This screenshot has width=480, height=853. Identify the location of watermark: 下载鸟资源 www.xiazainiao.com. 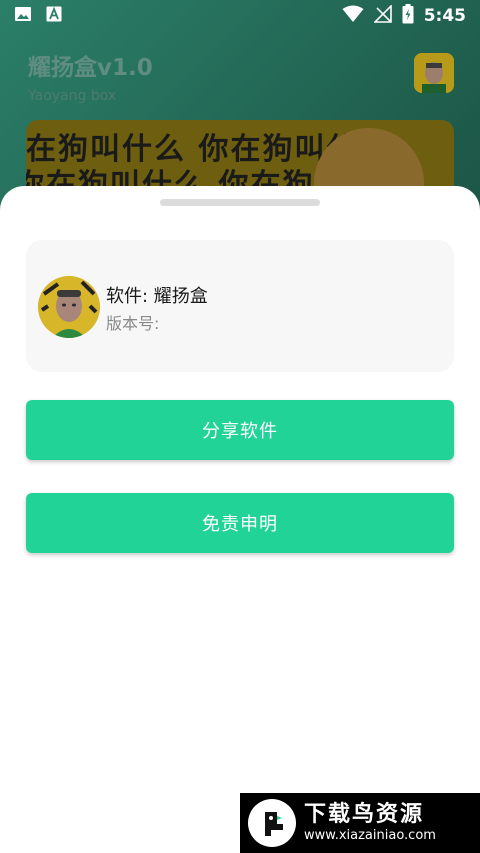
(360, 823).